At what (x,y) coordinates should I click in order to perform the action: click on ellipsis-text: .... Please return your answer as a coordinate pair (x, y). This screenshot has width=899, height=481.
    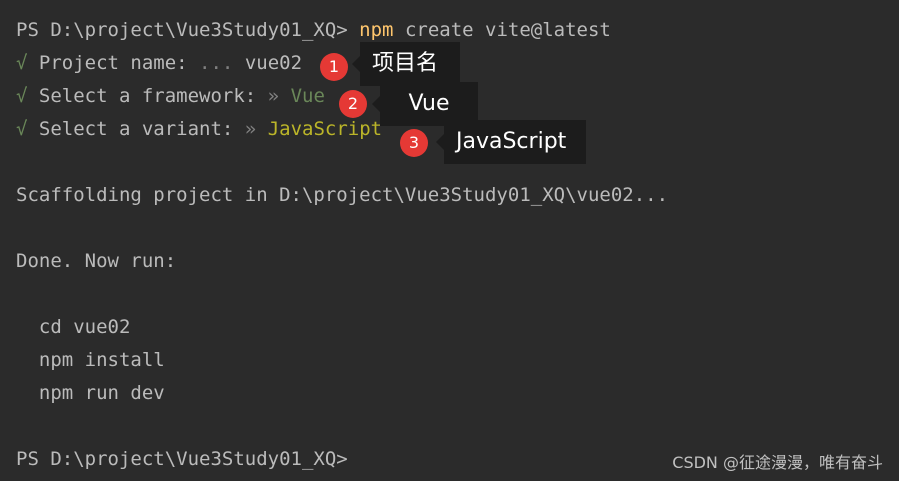
    Looking at the image, I should click on (222, 63).